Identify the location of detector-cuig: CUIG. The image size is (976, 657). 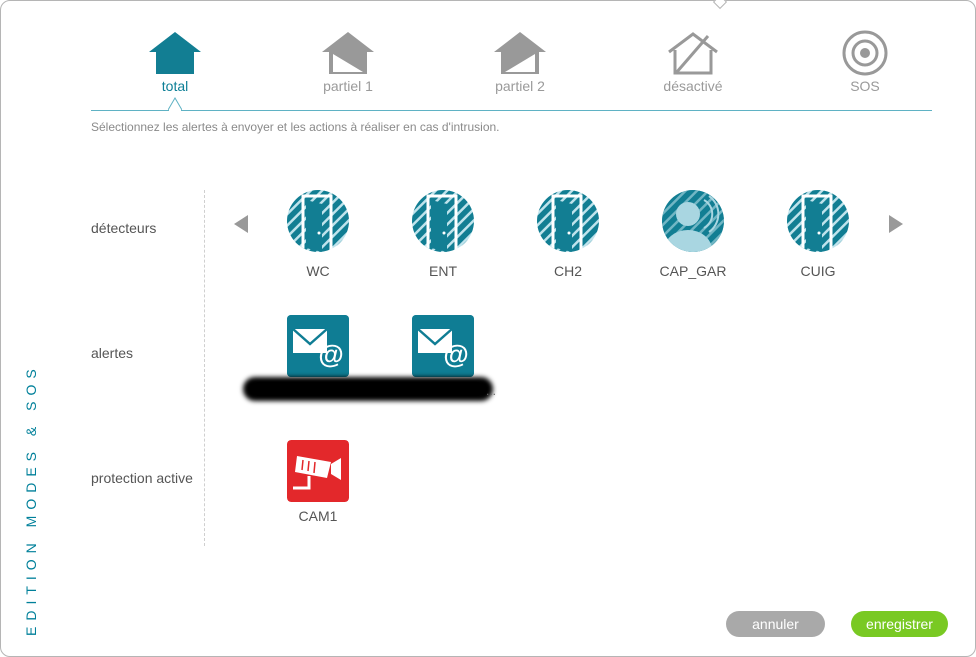
(818, 234).